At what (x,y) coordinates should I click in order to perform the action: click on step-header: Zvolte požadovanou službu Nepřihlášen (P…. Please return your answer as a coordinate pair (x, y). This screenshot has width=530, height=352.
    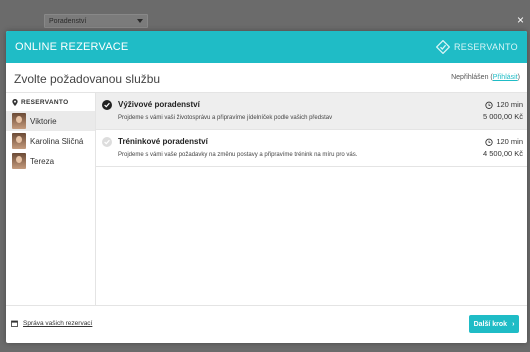
    Looking at the image, I should click on (266, 78).